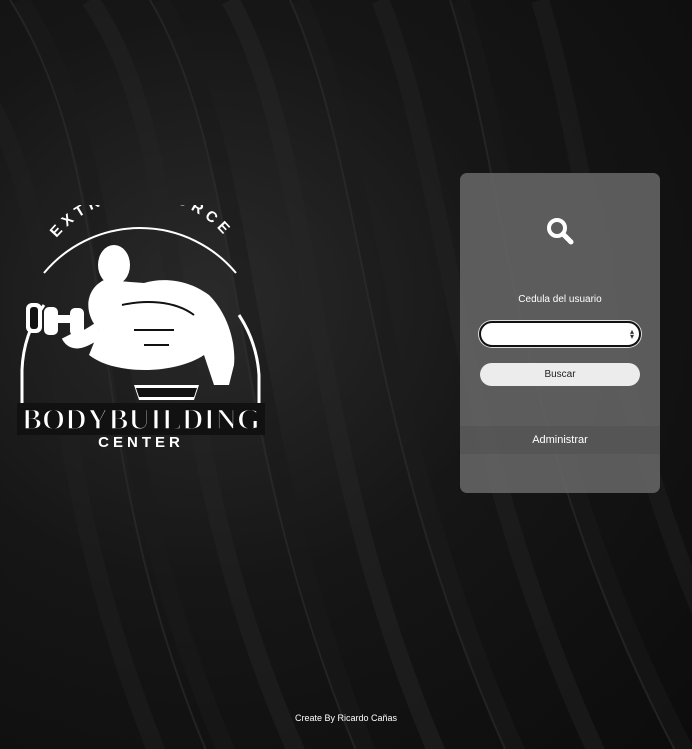 The width and height of the screenshot is (692, 749). What do you see at coordinates (560, 231) in the screenshot?
I see `search-icon` at bounding box center [560, 231].